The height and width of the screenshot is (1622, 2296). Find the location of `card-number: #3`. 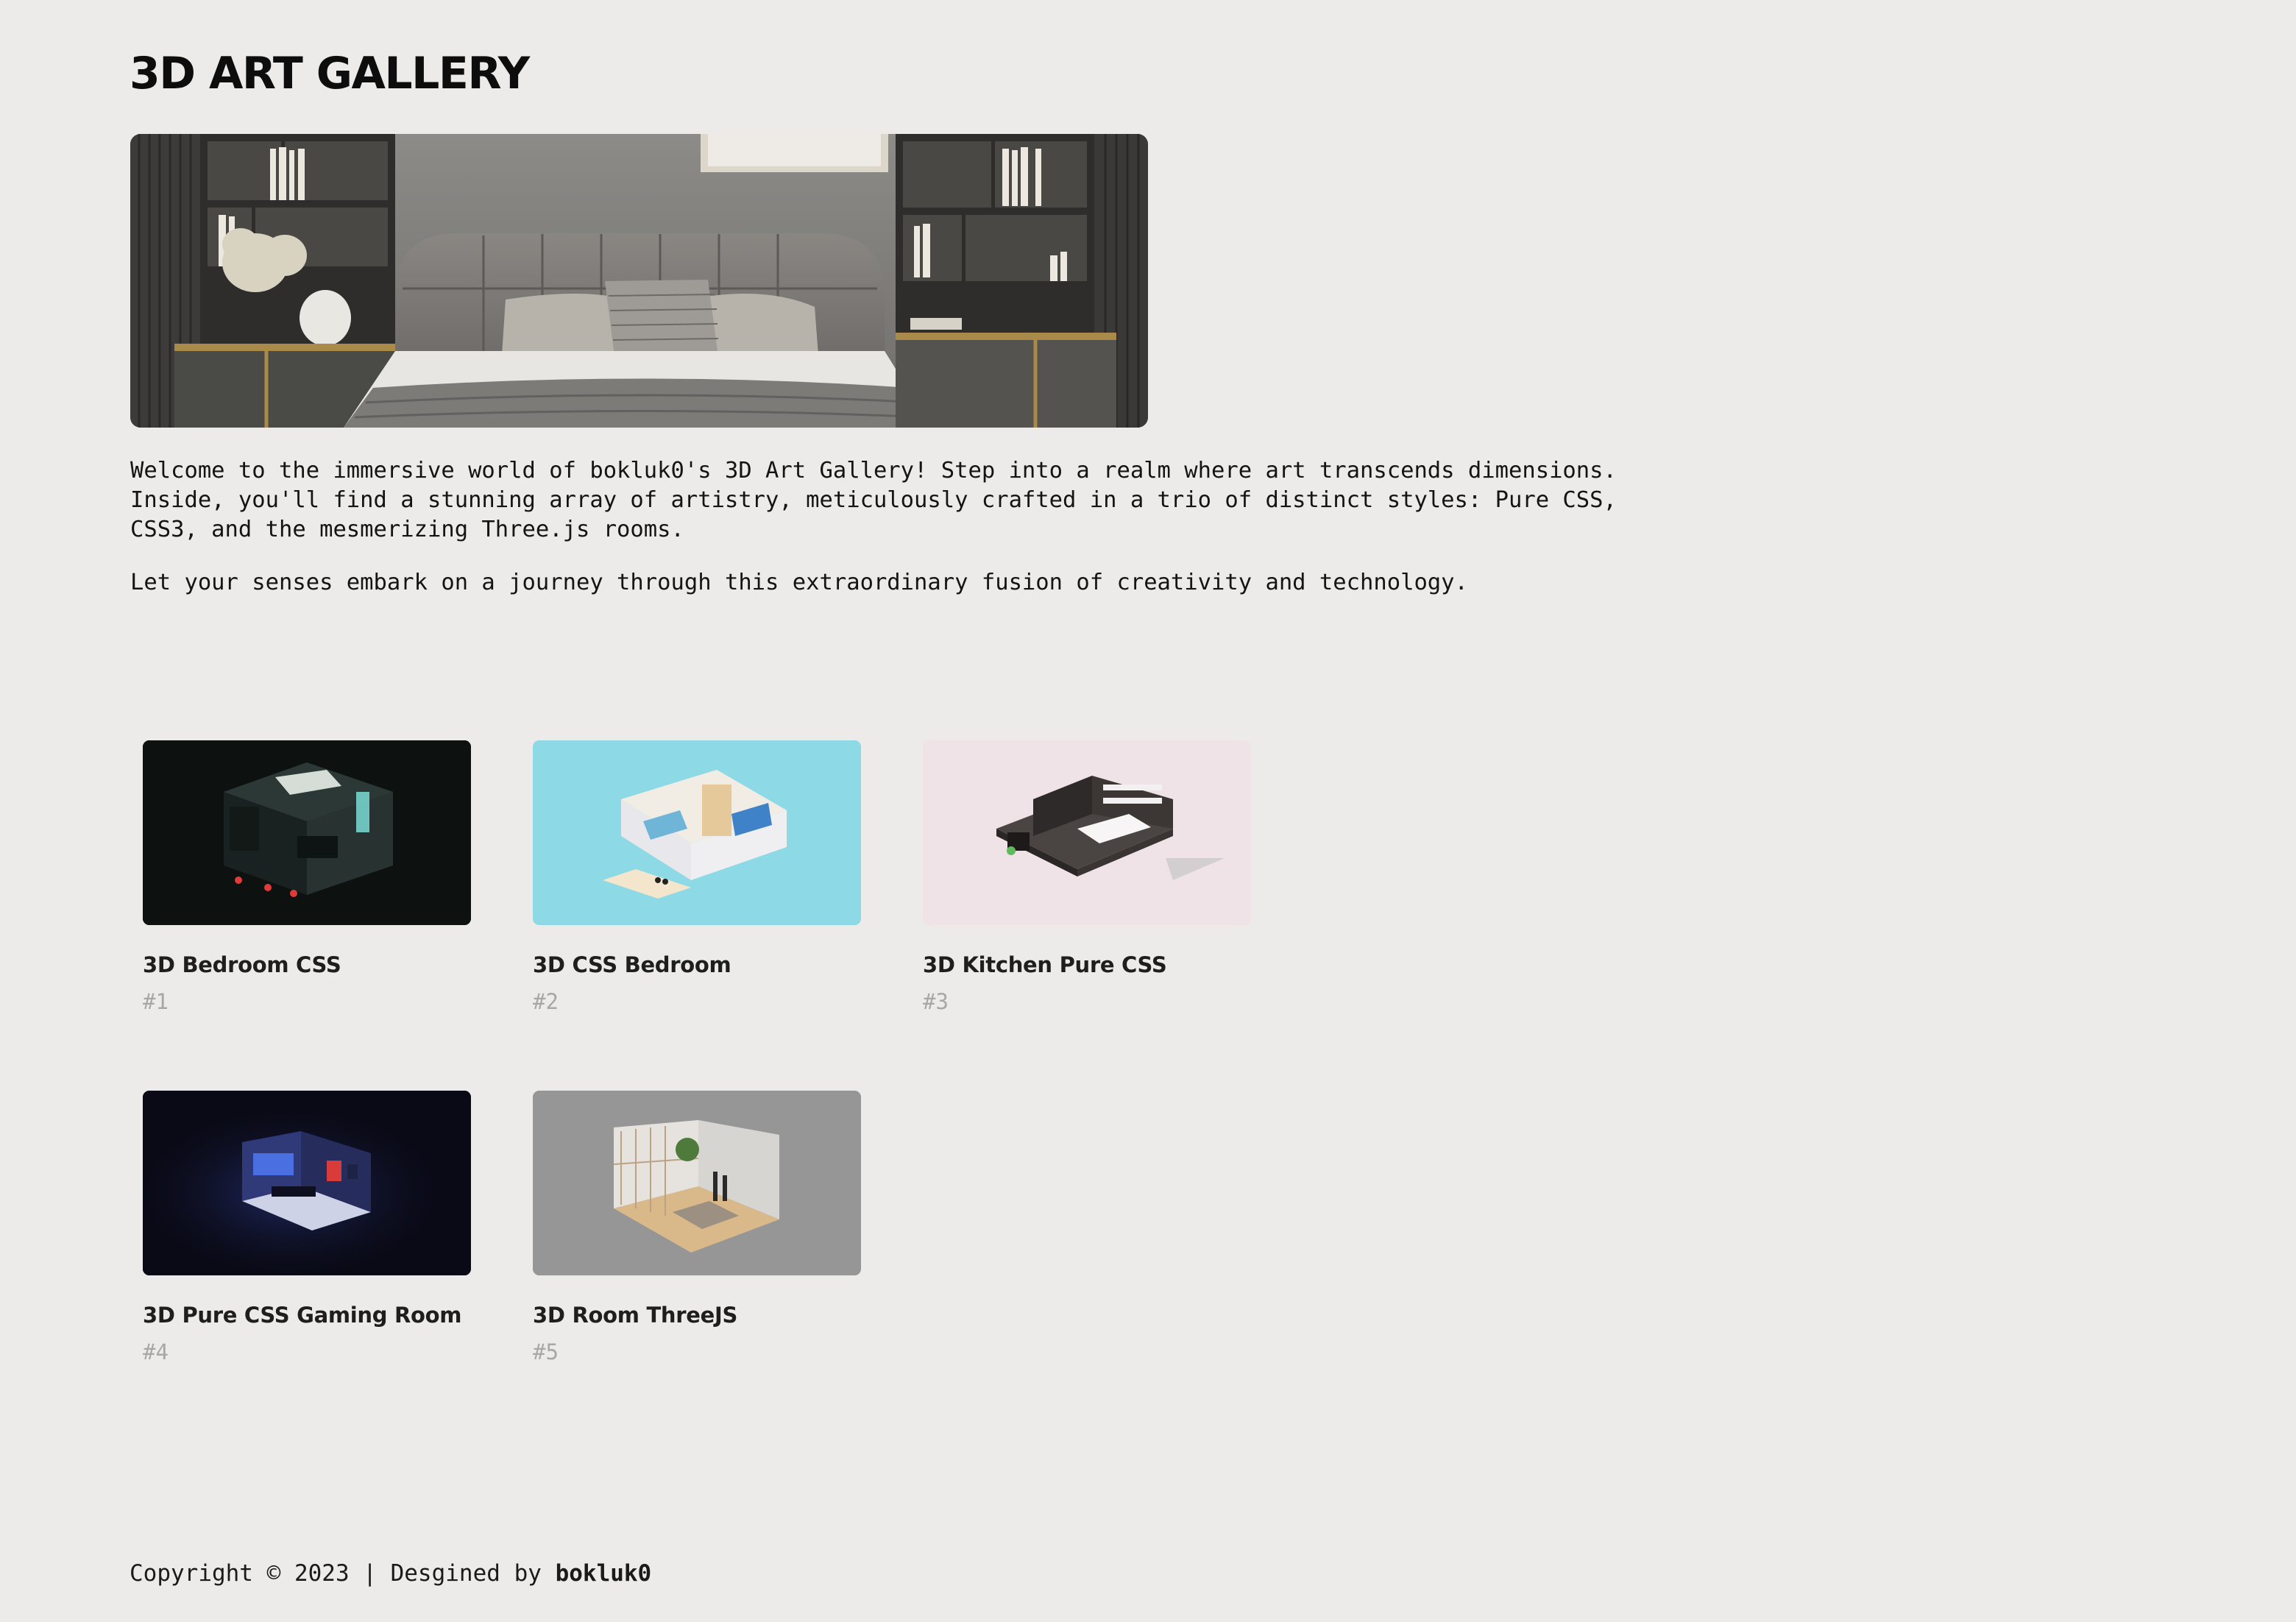

card-number: #3 is located at coordinates (936, 1002).